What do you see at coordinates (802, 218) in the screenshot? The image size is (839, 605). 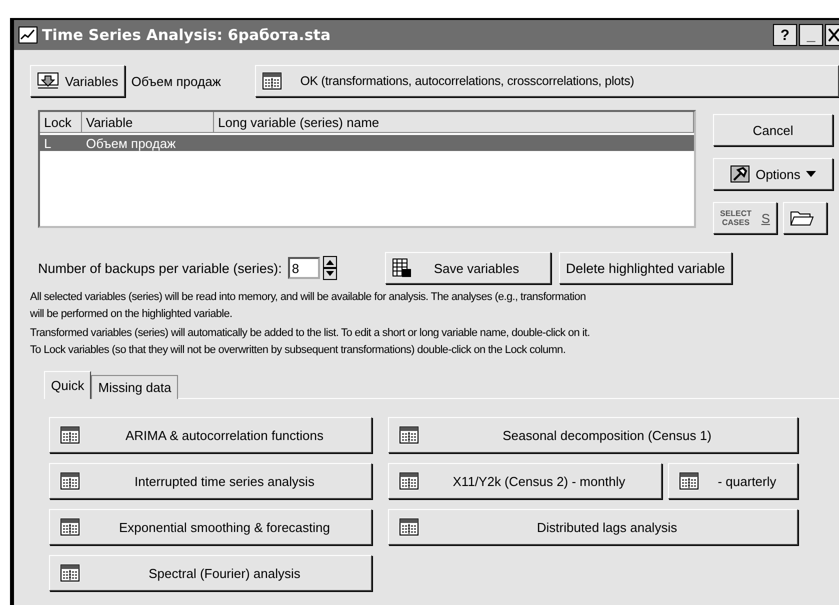 I see `folder-icon` at bounding box center [802, 218].